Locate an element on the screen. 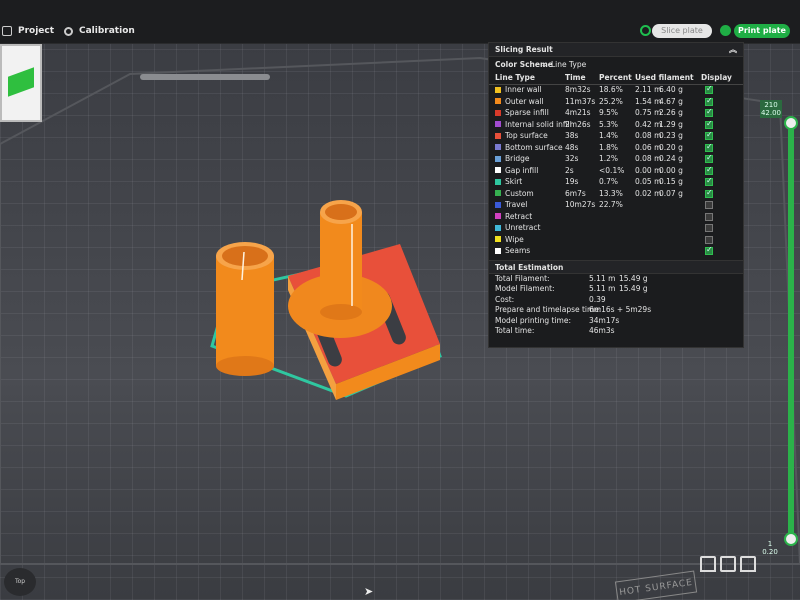 Image resolution: width=800 pixels, height=600 pixels. layer-slider-top-handle is located at coordinates (791, 123).